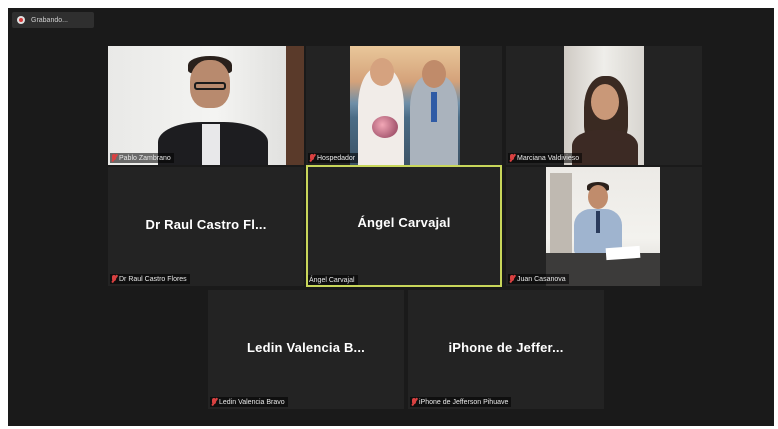 Image resolution: width=778 pixels, height=429 pixels. What do you see at coordinates (464, 402) in the screenshot?
I see `participant-name: iPhone de Jefferson Pihuave` at bounding box center [464, 402].